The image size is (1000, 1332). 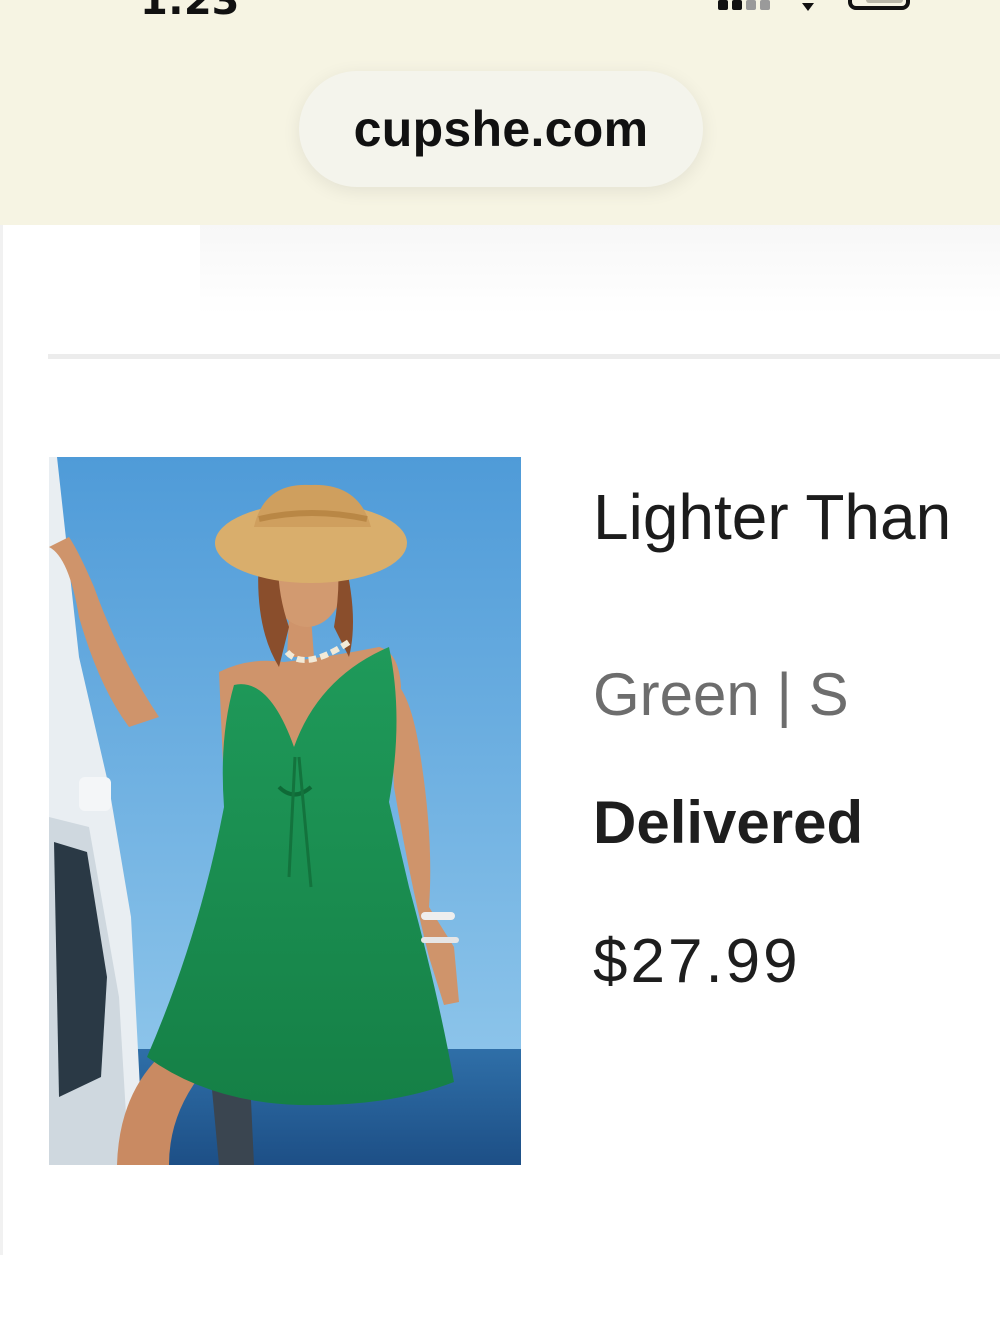 I want to click on cellular-signal-icon, so click(x=744, y=5).